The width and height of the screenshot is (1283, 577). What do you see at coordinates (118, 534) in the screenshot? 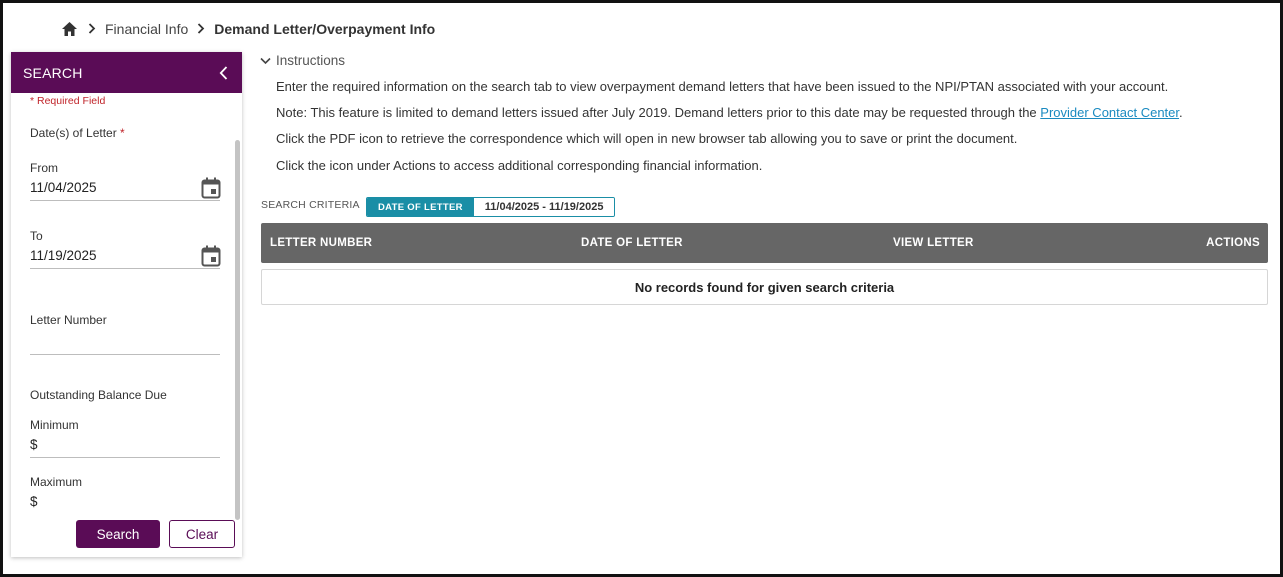
I see `search-button: Search` at bounding box center [118, 534].